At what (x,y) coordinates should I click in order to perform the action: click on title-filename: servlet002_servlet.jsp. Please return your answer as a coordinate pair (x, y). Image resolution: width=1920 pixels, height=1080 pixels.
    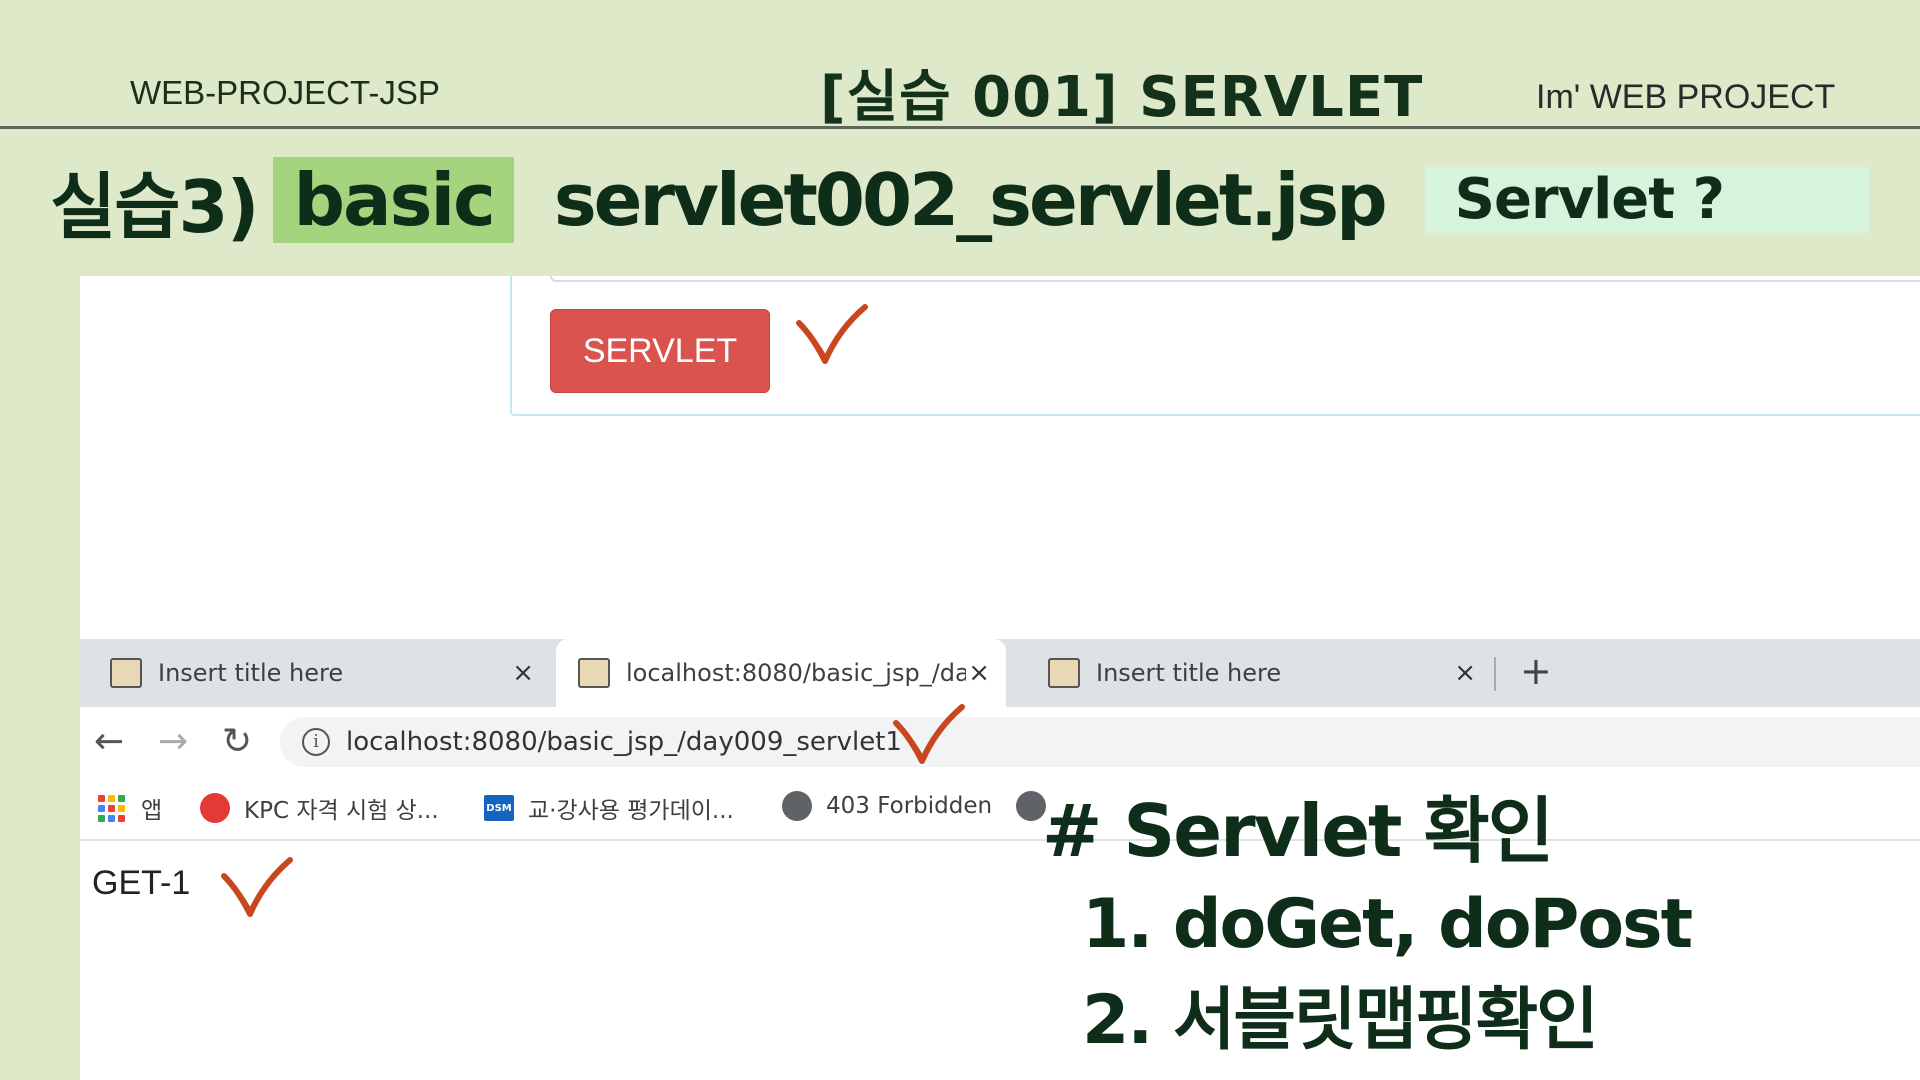
    Looking at the image, I should click on (970, 200).